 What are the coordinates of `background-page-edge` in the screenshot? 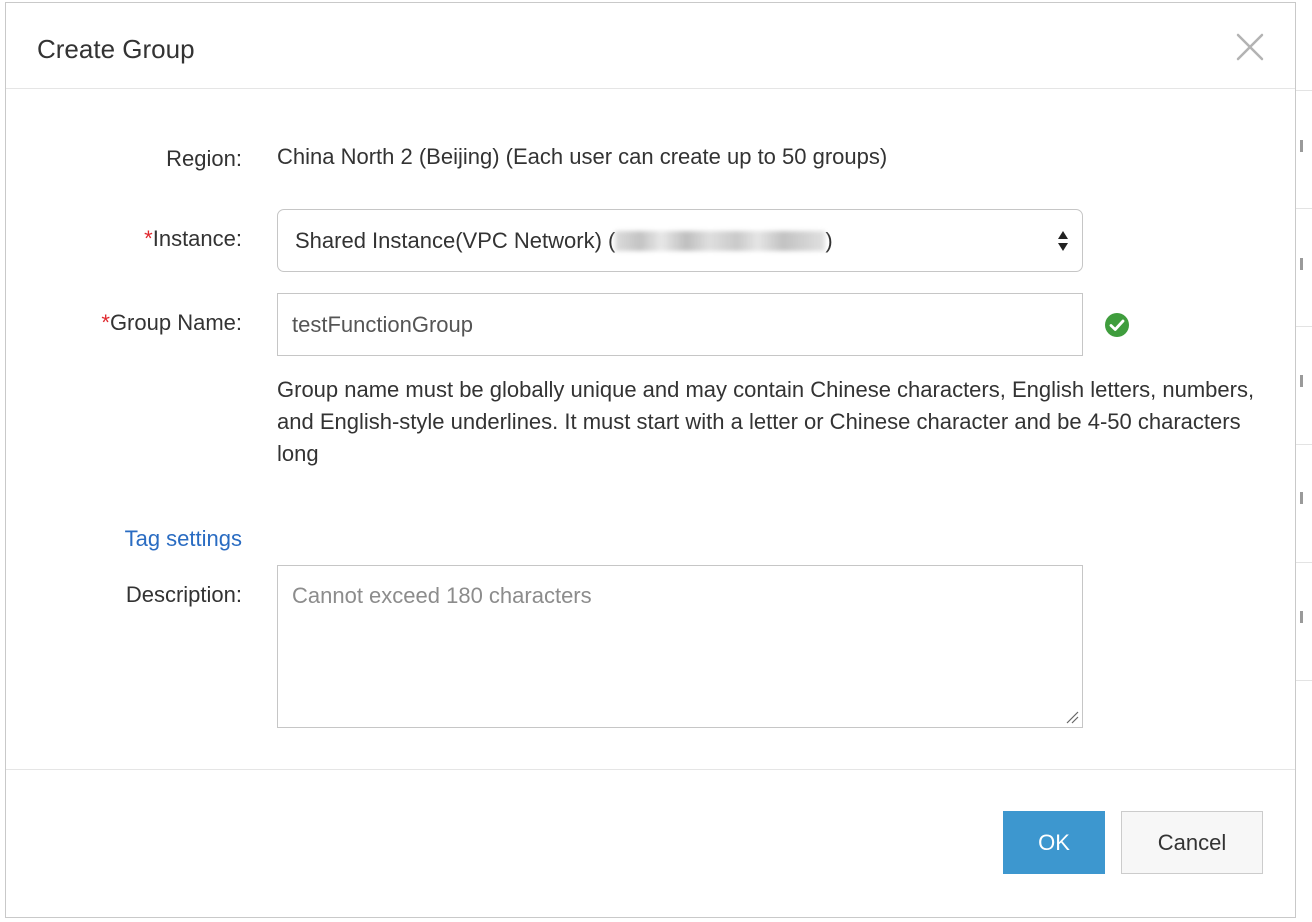 It's located at (1304, 461).